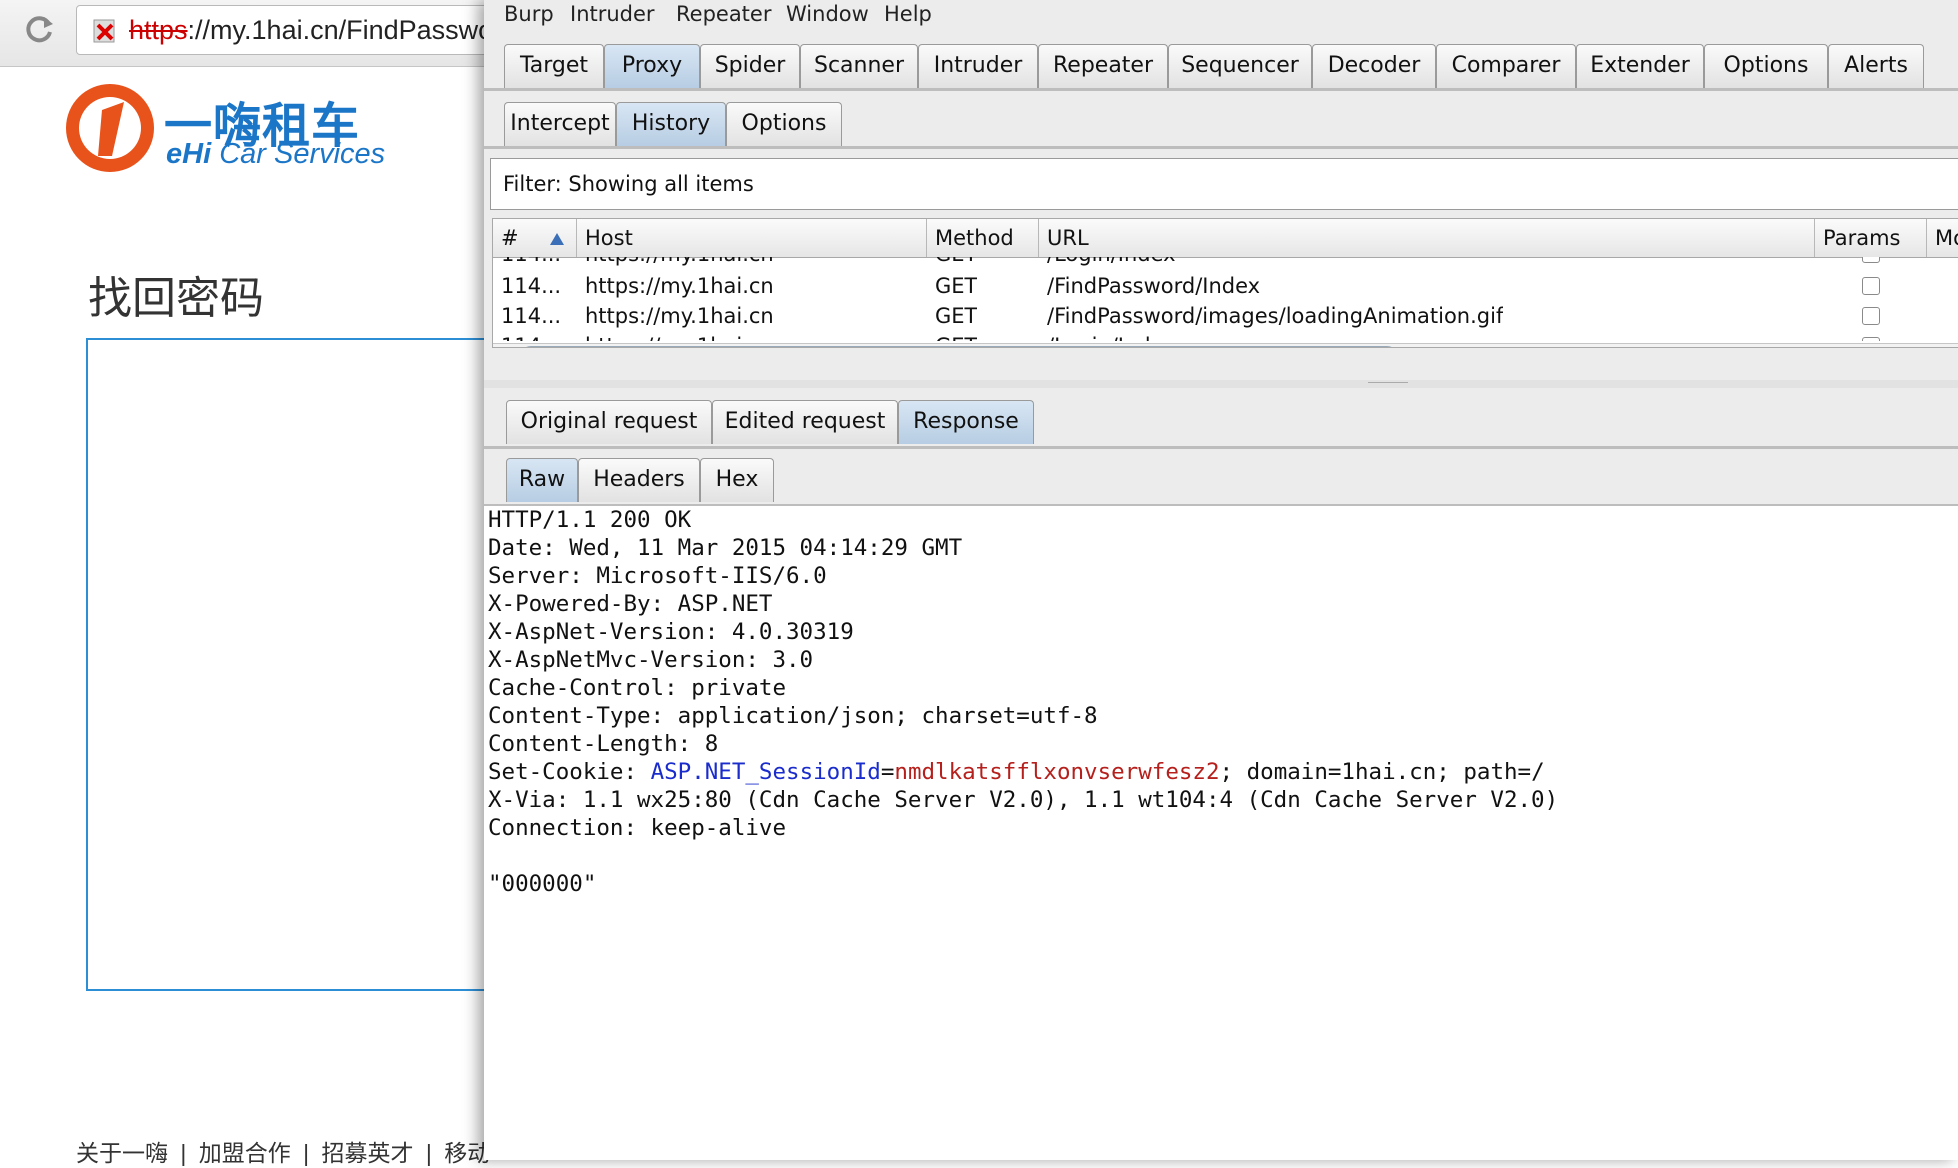  Describe the element at coordinates (805, 422) in the screenshot. I see `tab-edited-request: Edited request` at that location.